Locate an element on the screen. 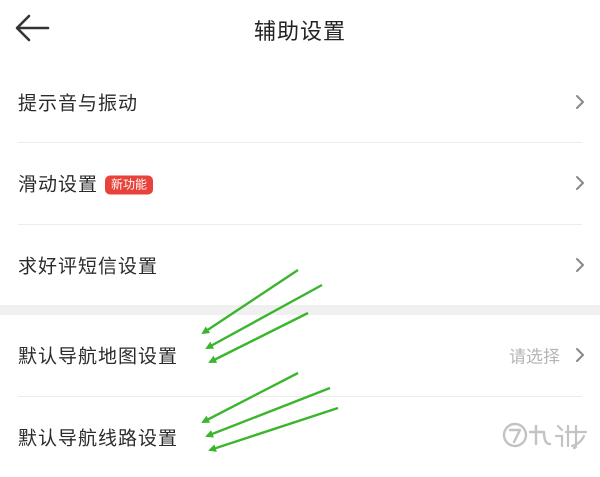 This screenshot has height=477, width=600. header-bar: 辅助设置 is located at coordinates (300, 29).